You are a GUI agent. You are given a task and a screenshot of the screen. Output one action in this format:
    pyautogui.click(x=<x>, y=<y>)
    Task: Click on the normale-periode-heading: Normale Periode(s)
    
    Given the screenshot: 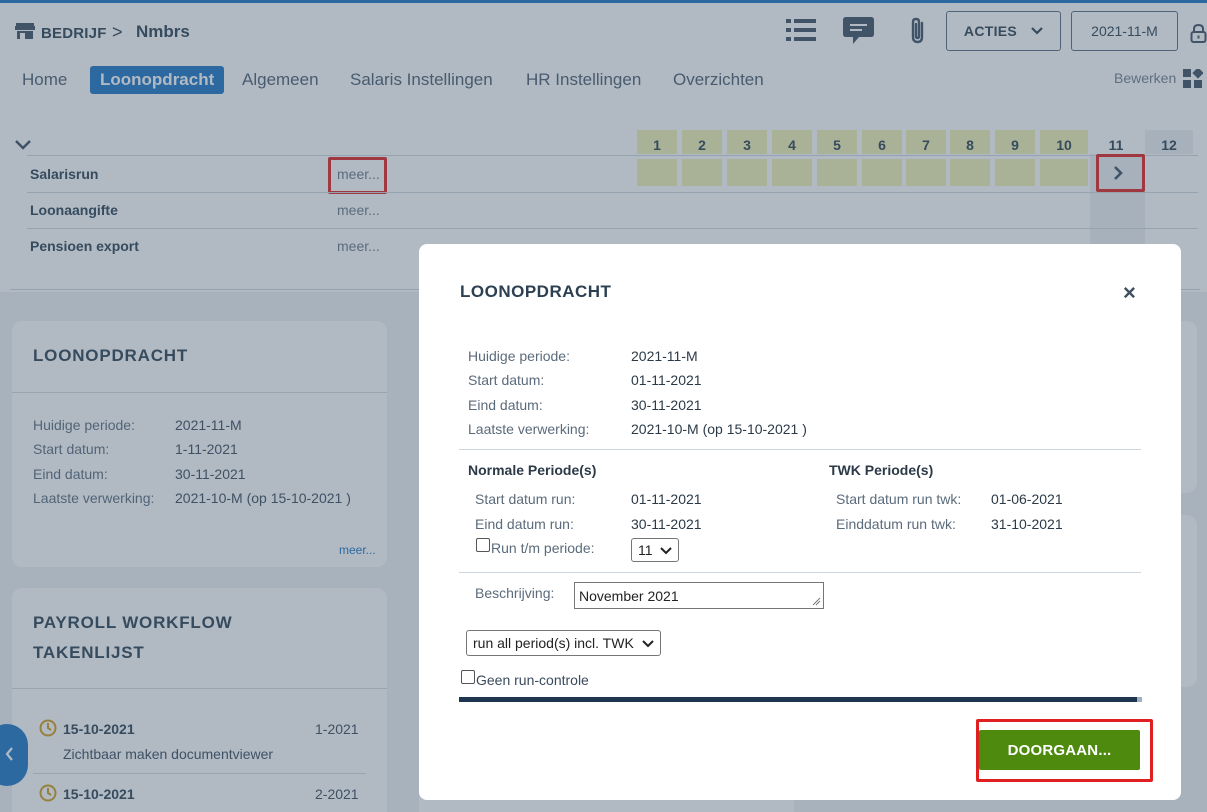 What is the action you would take?
    pyautogui.click(x=532, y=470)
    